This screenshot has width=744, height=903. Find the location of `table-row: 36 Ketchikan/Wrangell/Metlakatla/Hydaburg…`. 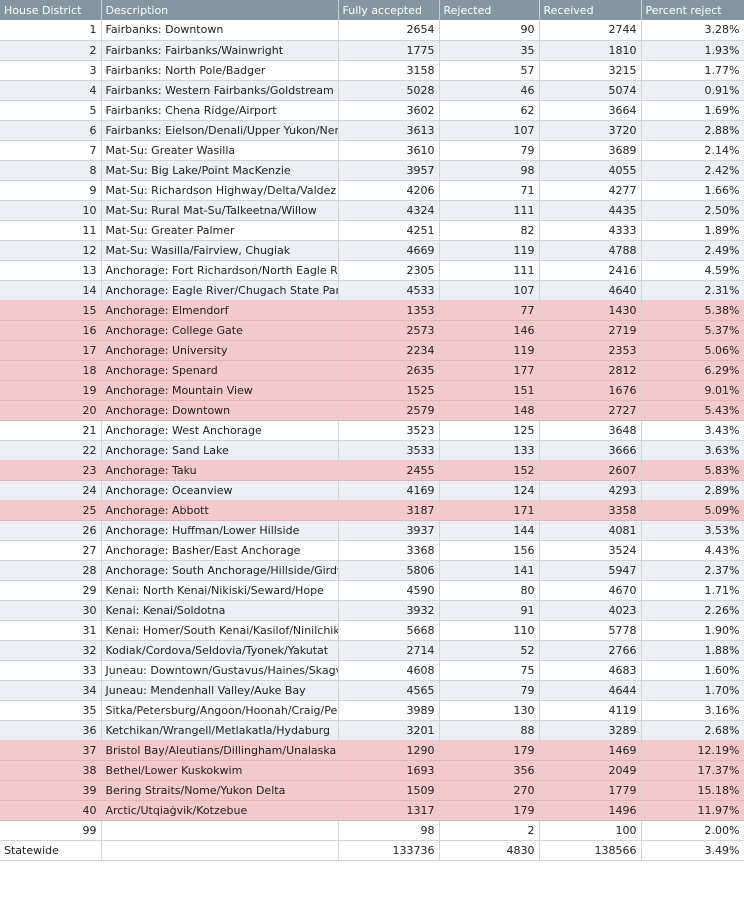

table-row: 36 Ketchikan/Wrangell/Metlakatla/Hydaburg… is located at coordinates (372, 730).